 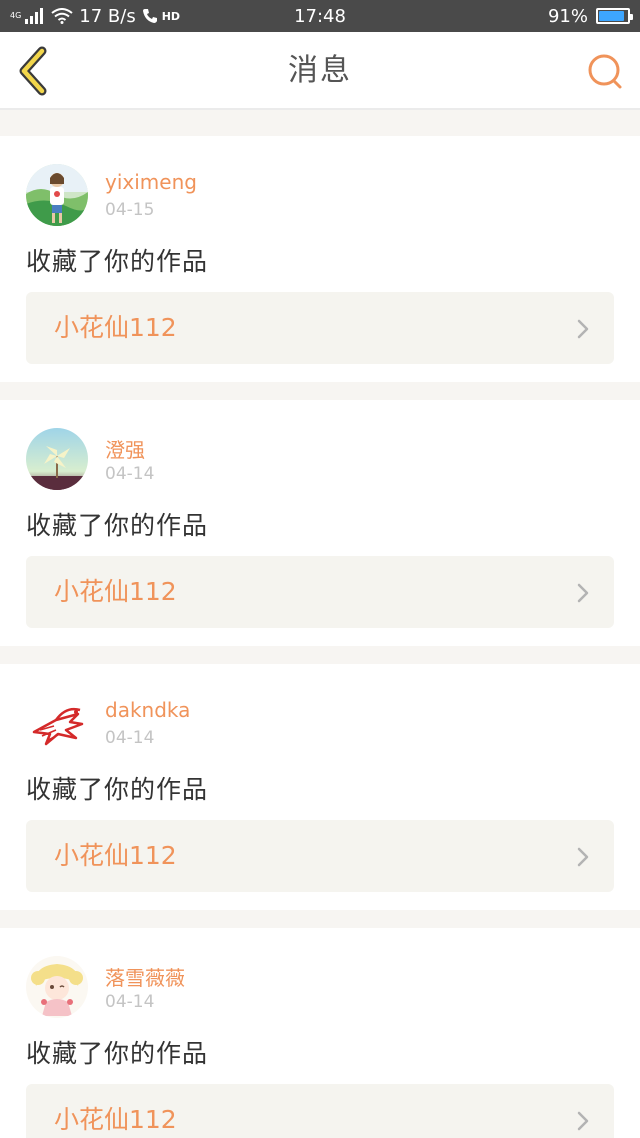 What do you see at coordinates (57, 987) in the screenshot?
I see `anime-girl-avatar` at bounding box center [57, 987].